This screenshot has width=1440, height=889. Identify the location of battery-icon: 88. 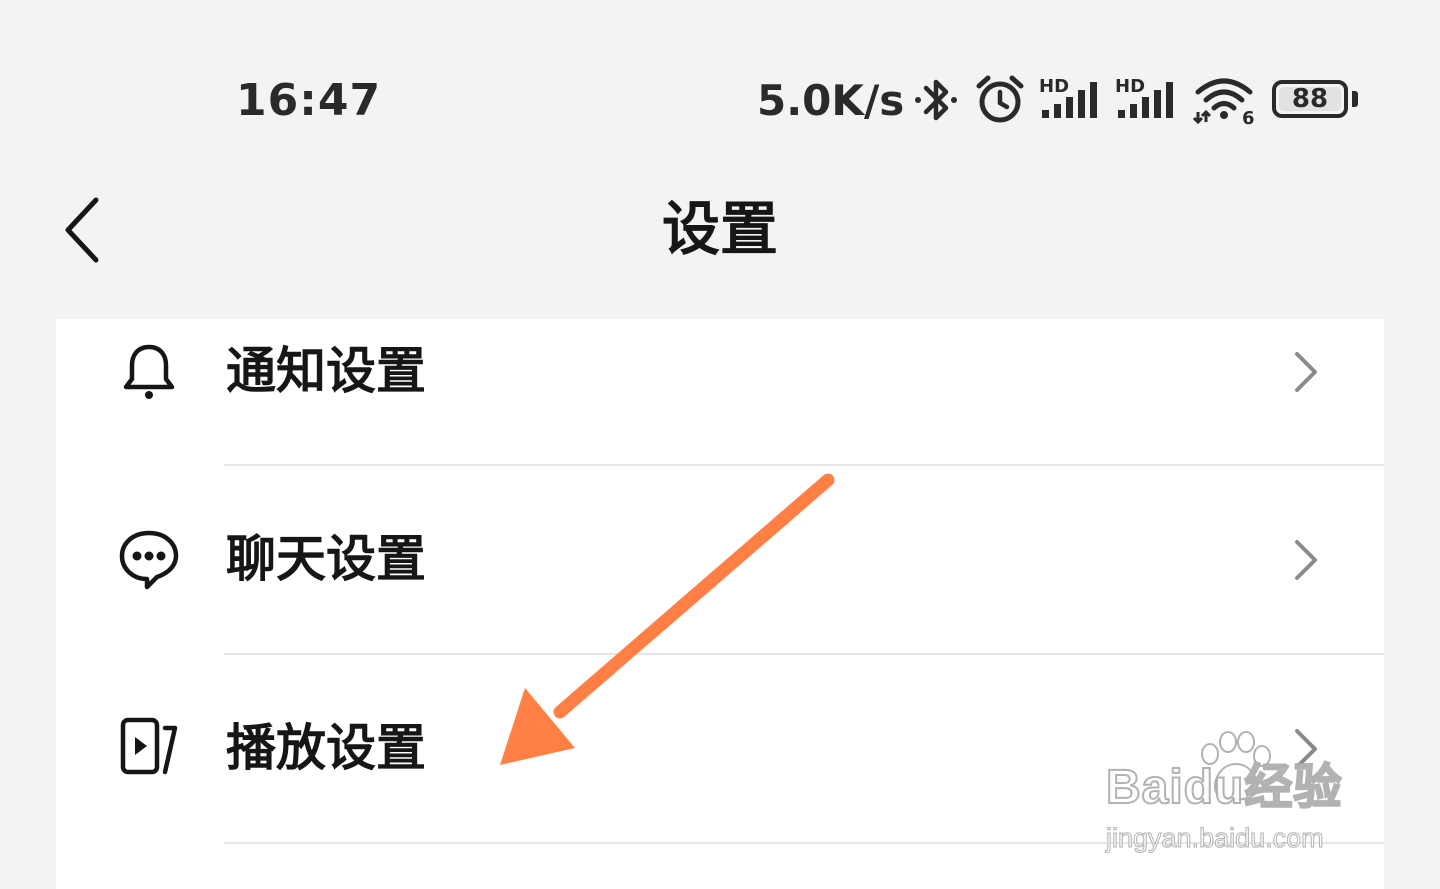
(1310, 99).